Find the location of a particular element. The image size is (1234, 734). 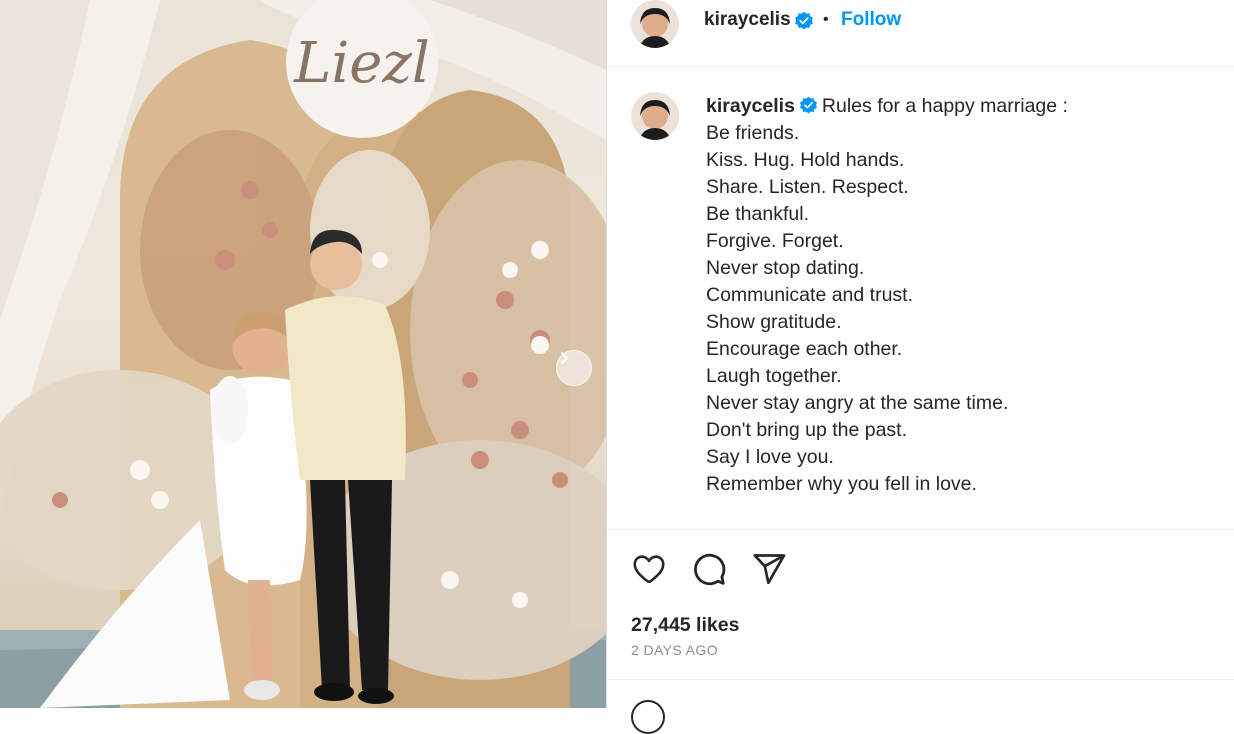

caption-line: Share. Listen. Respect. is located at coordinates (807, 187).